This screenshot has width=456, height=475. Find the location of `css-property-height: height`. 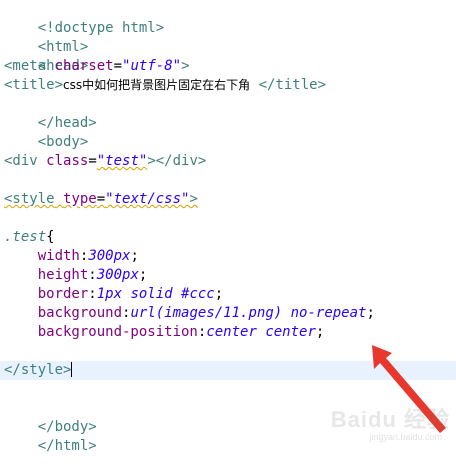

css-property-height: height is located at coordinates (63, 275).